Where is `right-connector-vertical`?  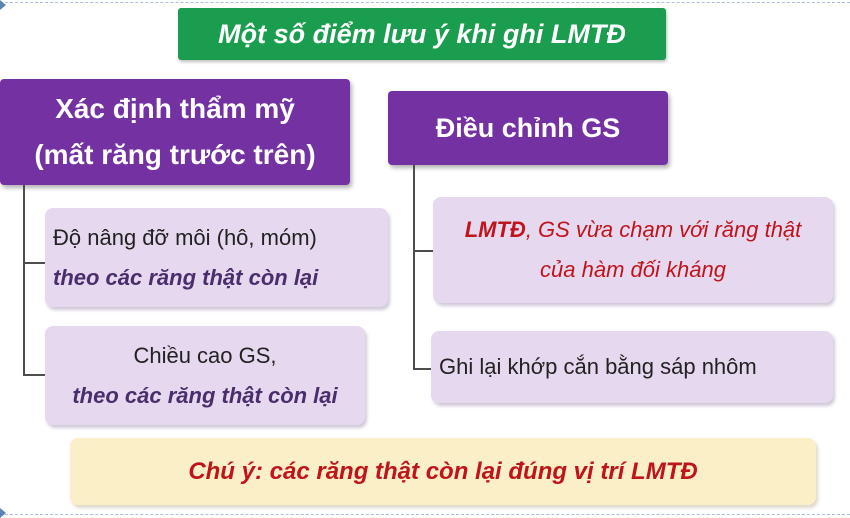
right-connector-vertical is located at coordinates (414, 267).